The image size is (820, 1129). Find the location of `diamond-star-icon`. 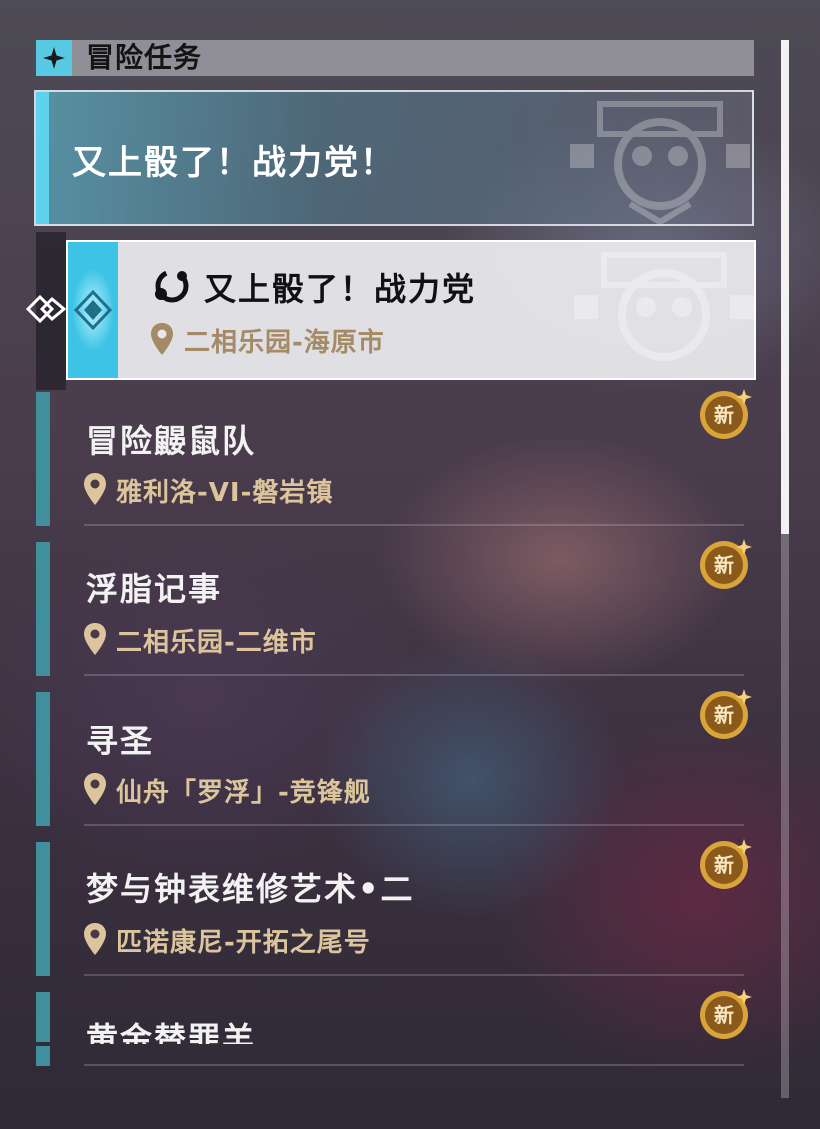

diamond-star-icon is located at coordinates (54, 58).